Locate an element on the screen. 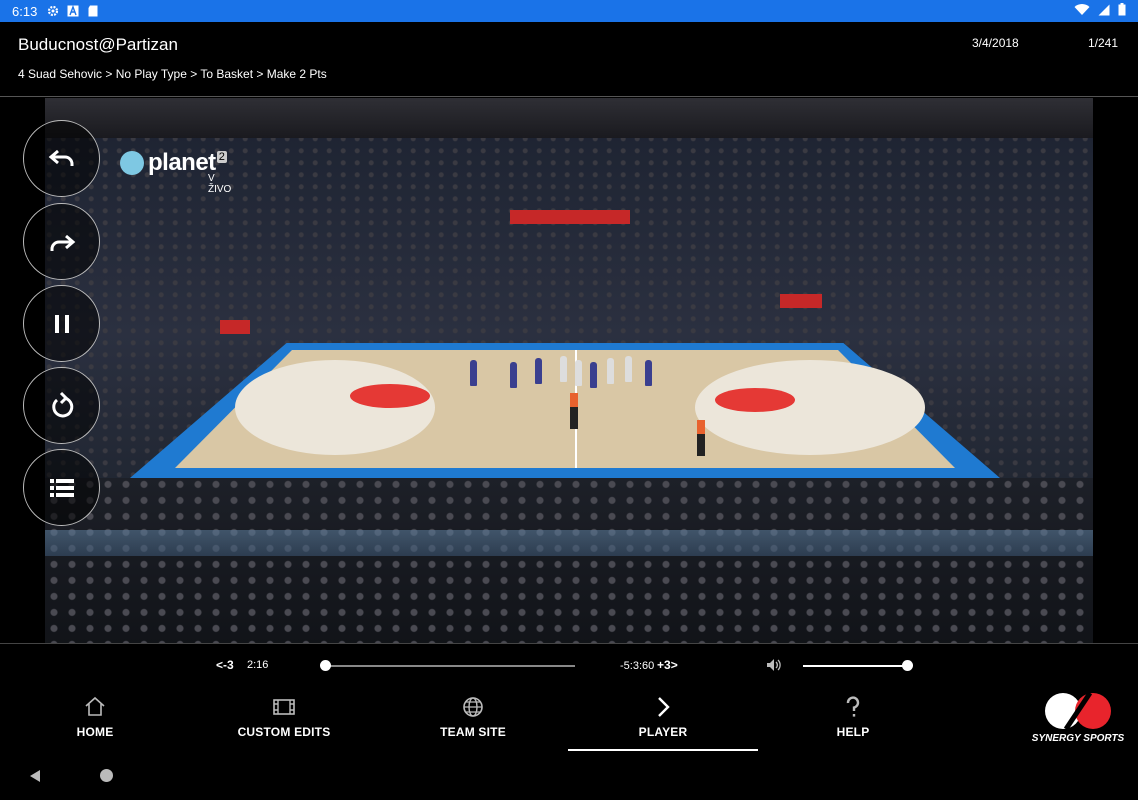  home-icon is located at coordinates (95, 706).